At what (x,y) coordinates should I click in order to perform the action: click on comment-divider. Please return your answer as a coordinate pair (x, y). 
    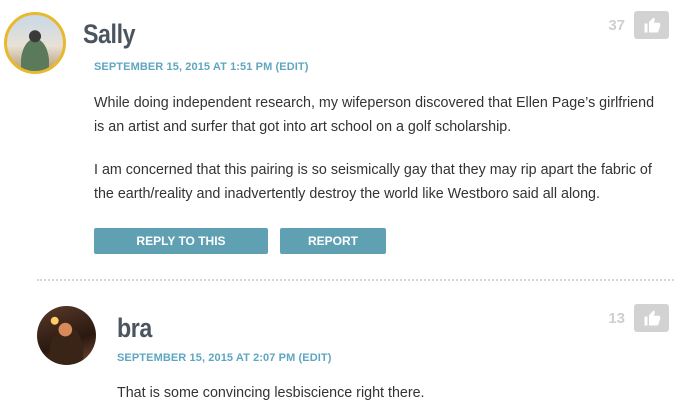
    Looking at the image, I should click on (355, 280).